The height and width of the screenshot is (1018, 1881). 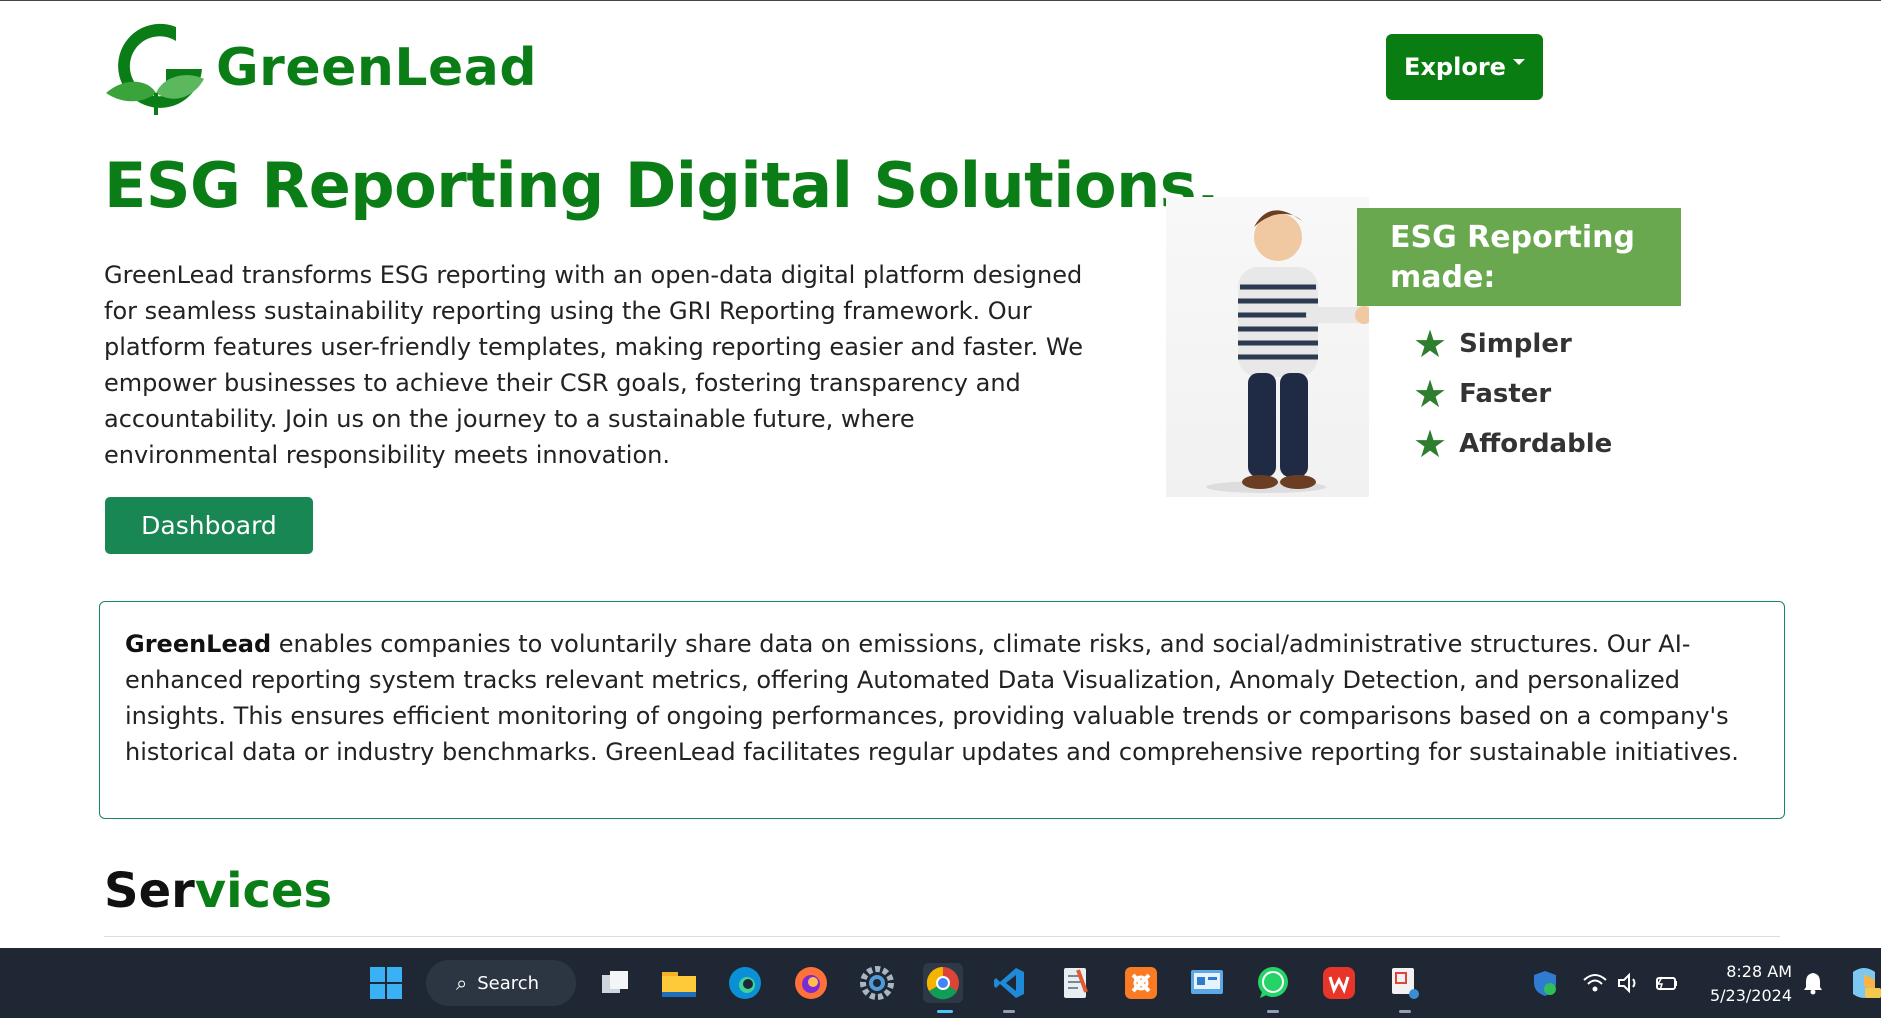 What do you see at coordinates (386, 983) in the screenshot?
I see `windows-start-icon` at bounding box center [386, 983].